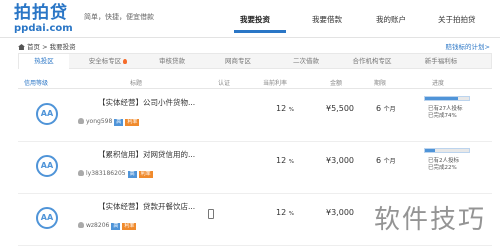 The width and height of the screenshot is (500, 246). I want to click on nav-borrow: 我要借款, so click(327, 19).